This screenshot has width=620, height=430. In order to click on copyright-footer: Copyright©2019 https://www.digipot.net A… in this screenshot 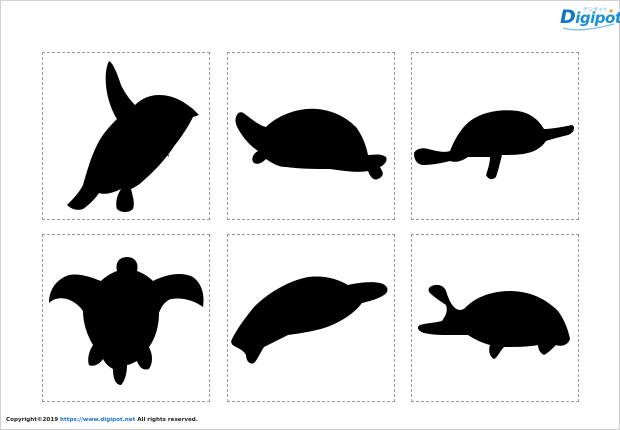, I will do `click(102, 420)`.